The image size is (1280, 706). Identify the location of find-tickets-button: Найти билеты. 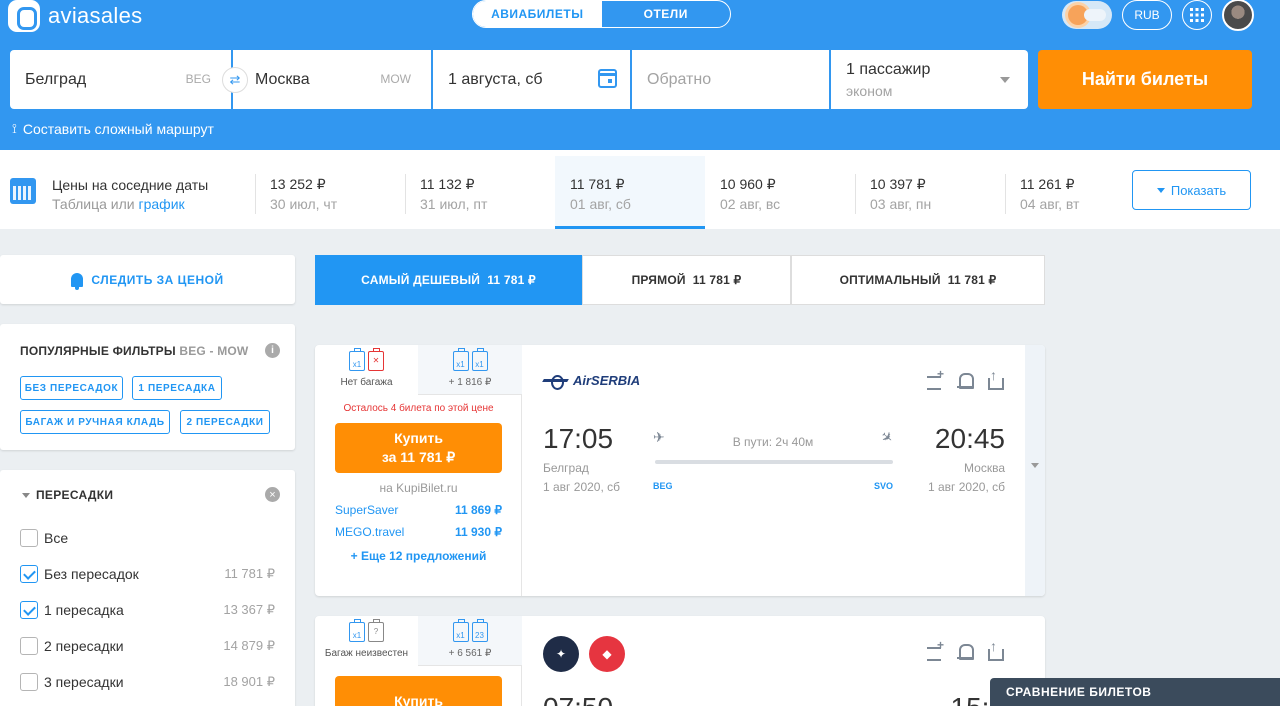
(1145, 79).